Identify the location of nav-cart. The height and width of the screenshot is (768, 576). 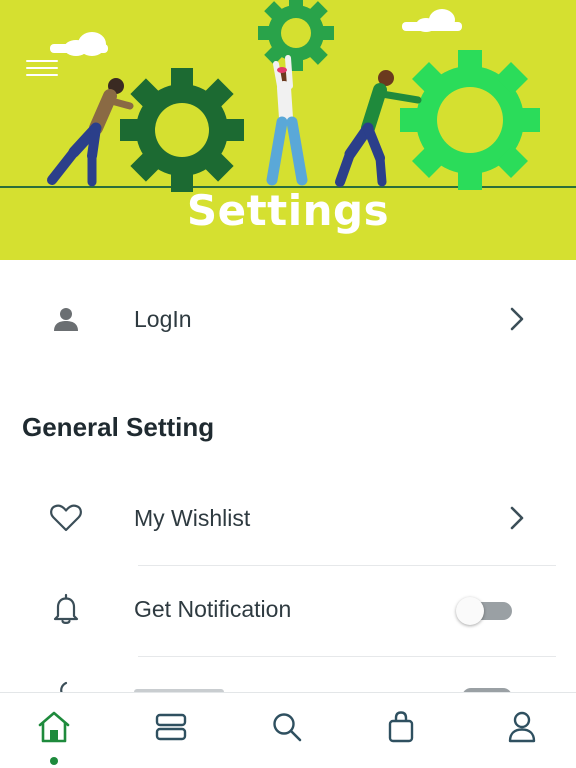
(401, 727).